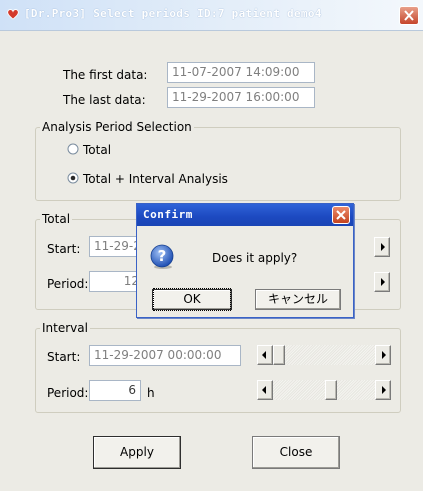 The height and width of the screenshot is (491, 423). I want to click on heart-app-icon, so click(13, 14).